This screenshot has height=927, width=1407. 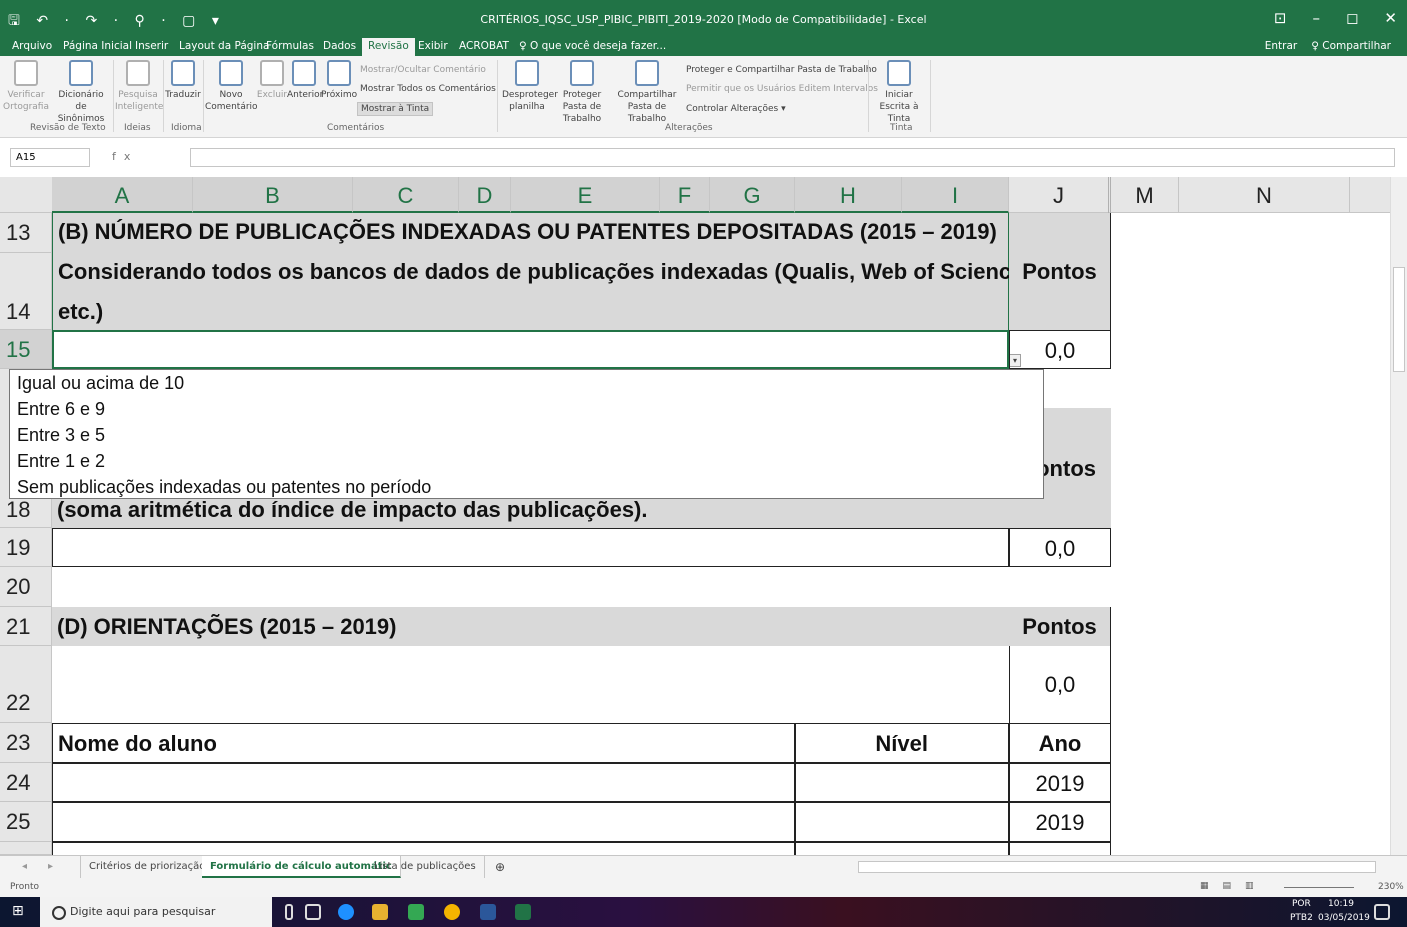 I want to click on excel-icon, so click(x=523, y=912).